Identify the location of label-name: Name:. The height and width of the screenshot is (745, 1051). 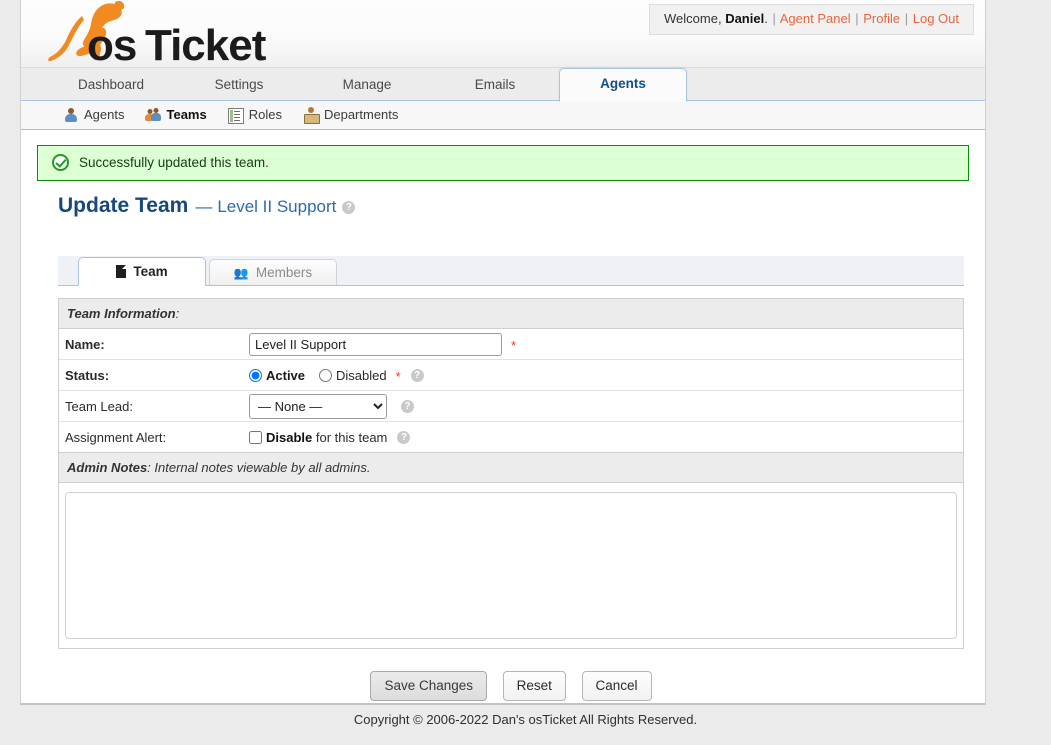
(85, 344).